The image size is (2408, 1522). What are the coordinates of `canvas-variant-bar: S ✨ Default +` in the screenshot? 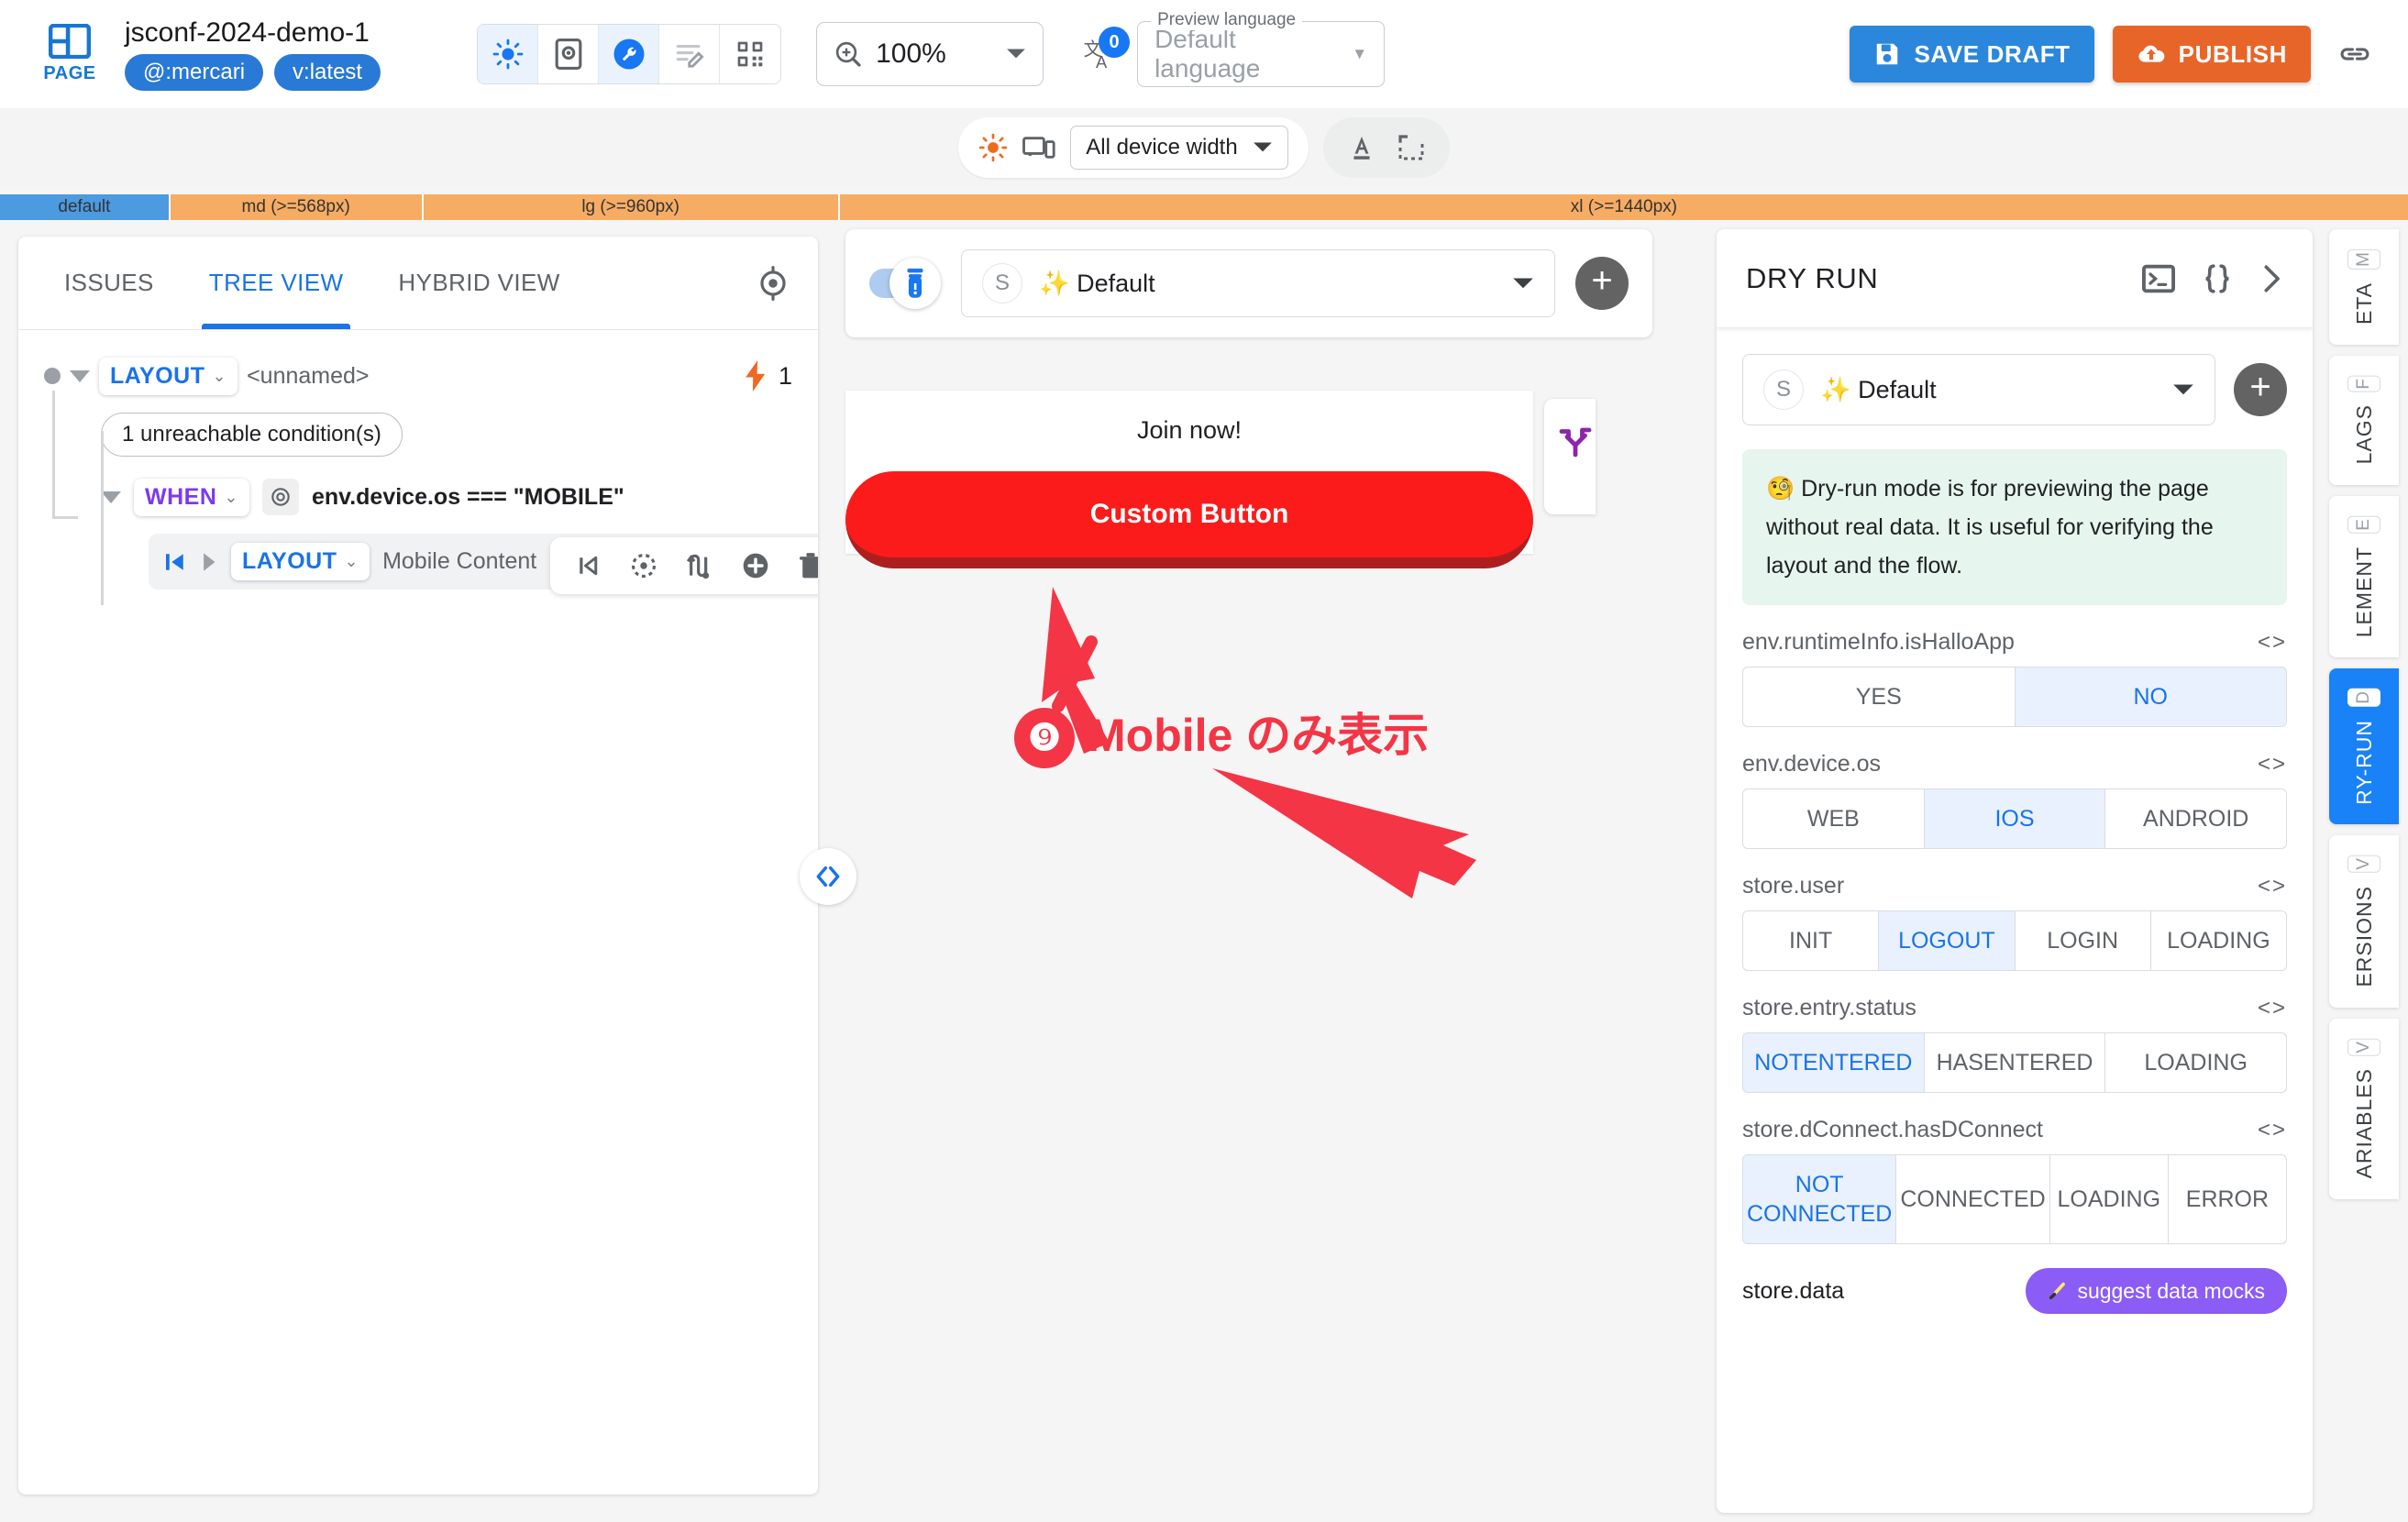 It's located at (1248, 283).